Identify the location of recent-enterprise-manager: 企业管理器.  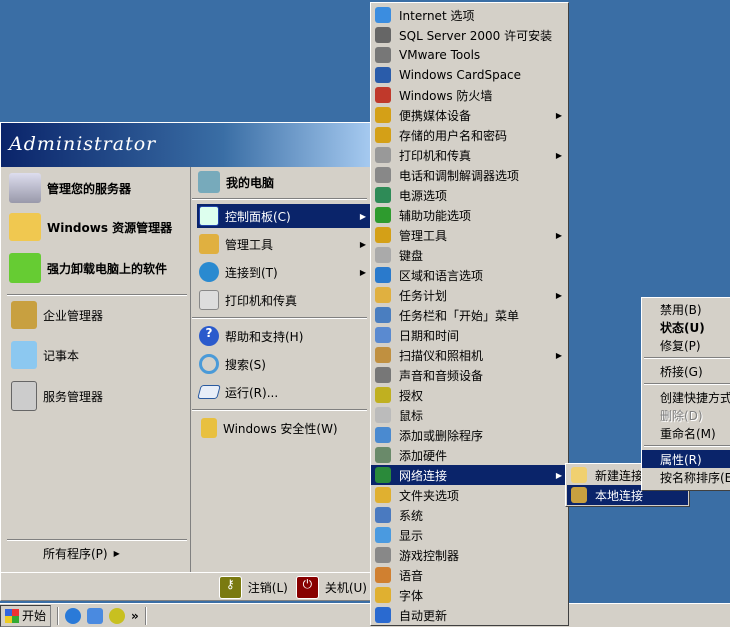
(57, 315).